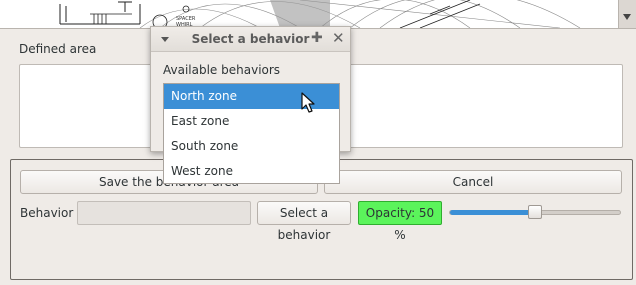  What do you see at coordinates (535, 212) in the screenshot?
I see `opacity-slider-handle` at bounding box center [535, 212].